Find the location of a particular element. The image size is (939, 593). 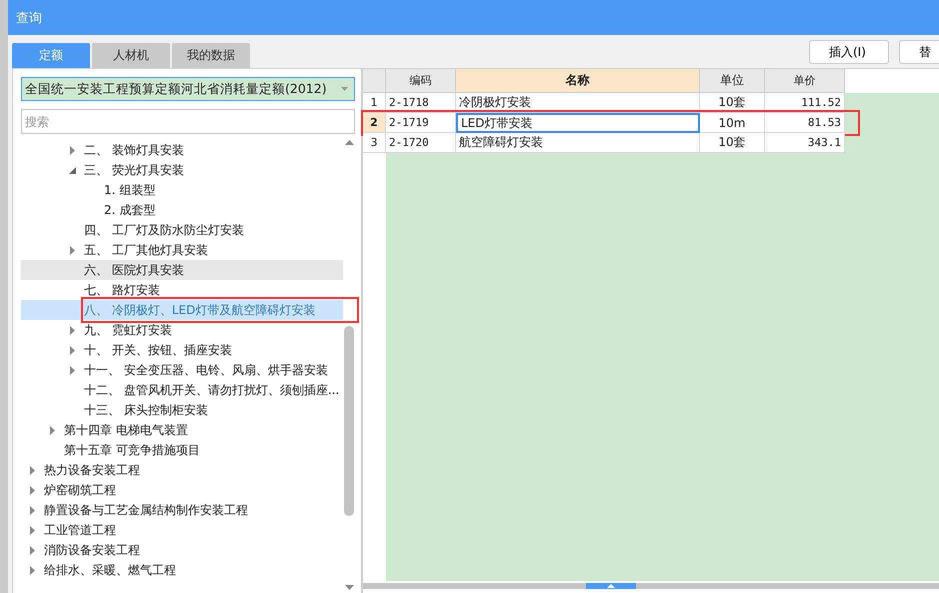

tree-item: 2. 成套型 is located at coordinates (182, 210).